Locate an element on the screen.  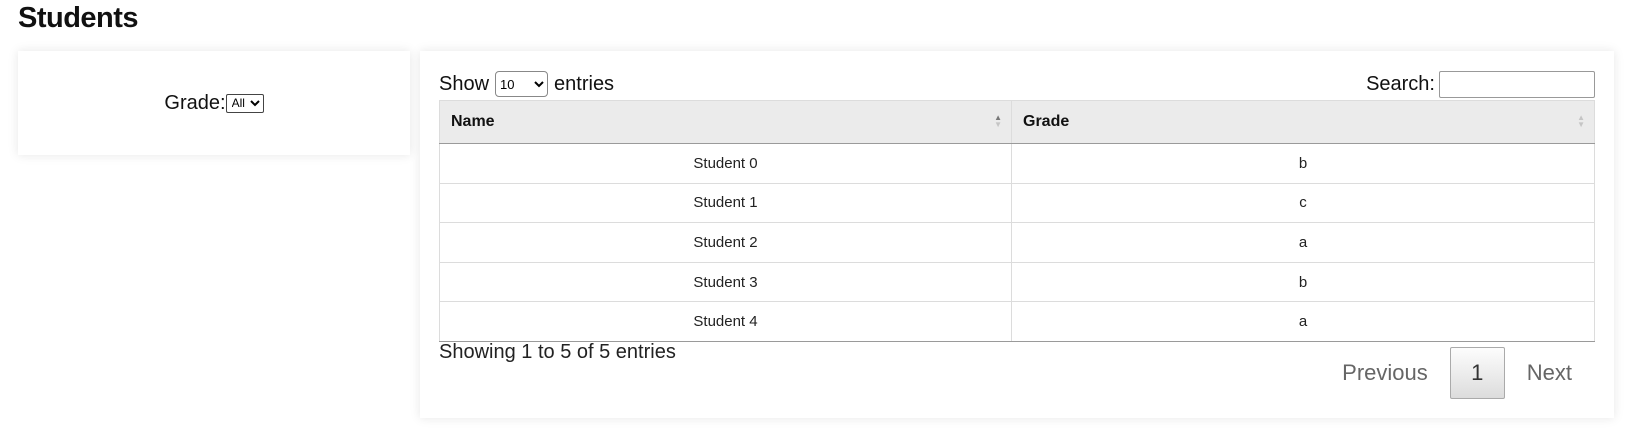
length-suffix: entries is located at coordinates (584, 83).